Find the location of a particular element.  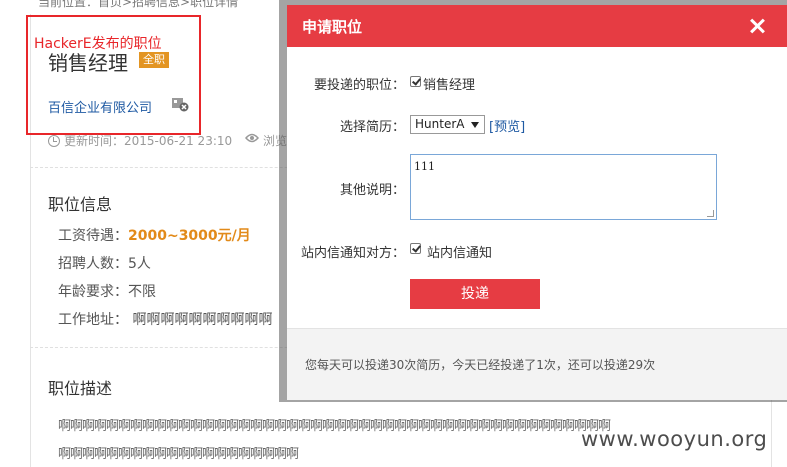

dialog-title: 申请职位 is located at coordinates (332, 27).